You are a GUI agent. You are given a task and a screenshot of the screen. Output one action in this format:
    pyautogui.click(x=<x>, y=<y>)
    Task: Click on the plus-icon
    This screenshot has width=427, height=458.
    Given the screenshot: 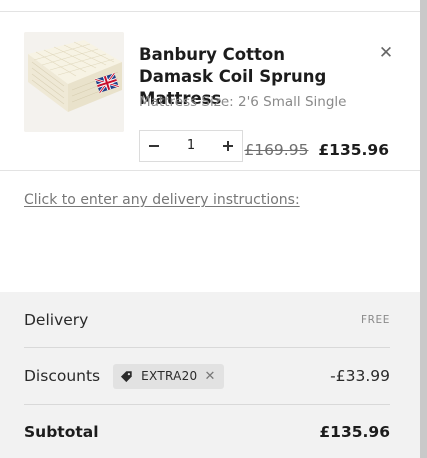 What is the action you would take?
    pyautogui.click(x=228, y=146)
    